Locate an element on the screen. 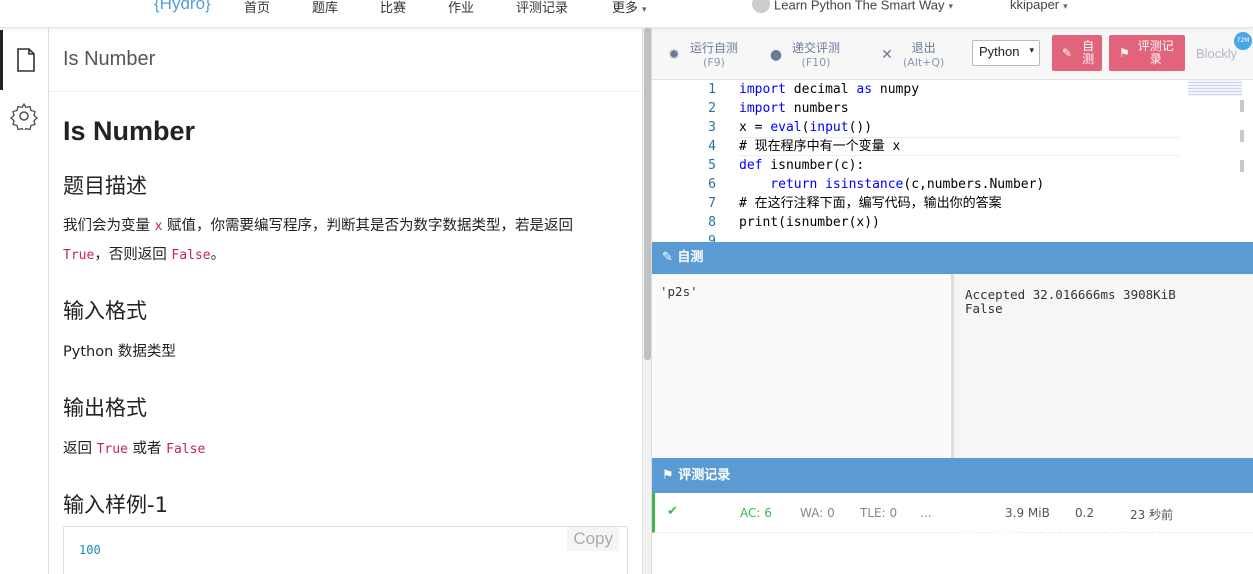 This screenshot has width=1253, height=574. line-number: 7 is located at coordinates (712, 203).